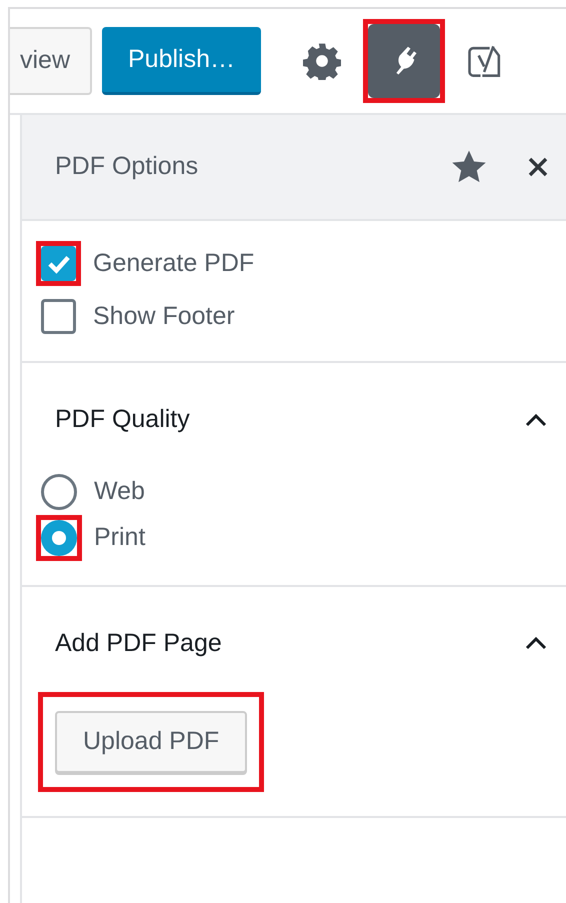 Image resolution: width=566 pixels, height=903 pixels. I want to click on radio-label: Print, so click(120, 537).